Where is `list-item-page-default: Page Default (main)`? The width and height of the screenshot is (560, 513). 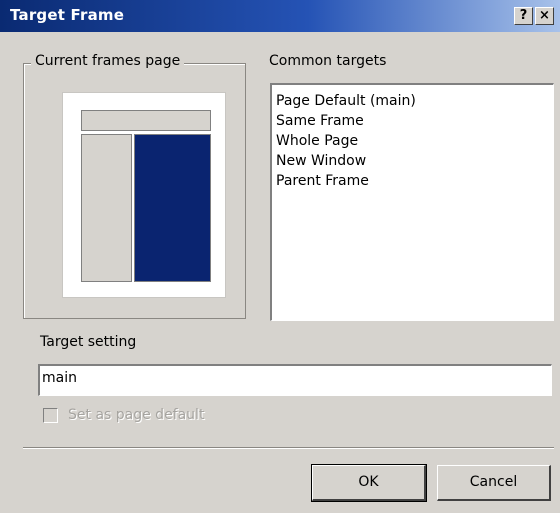
list-item-page-default: Page Default (main) is located at coordinates (414, 101).